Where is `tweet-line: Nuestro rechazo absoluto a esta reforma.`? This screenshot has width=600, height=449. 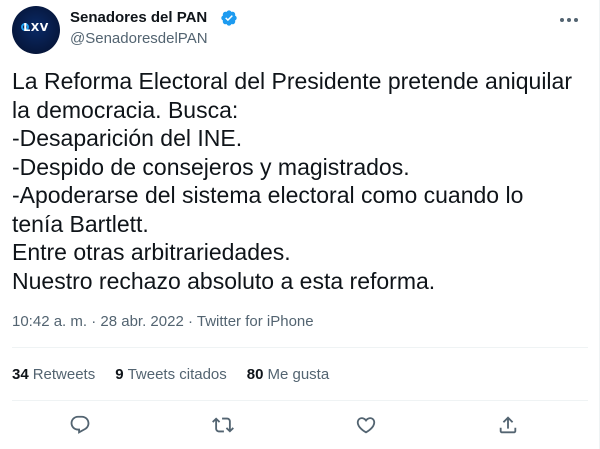
tweet-line: Nuestro rechazo absoluto a esta reforma. is located at coordinates (224, 280).